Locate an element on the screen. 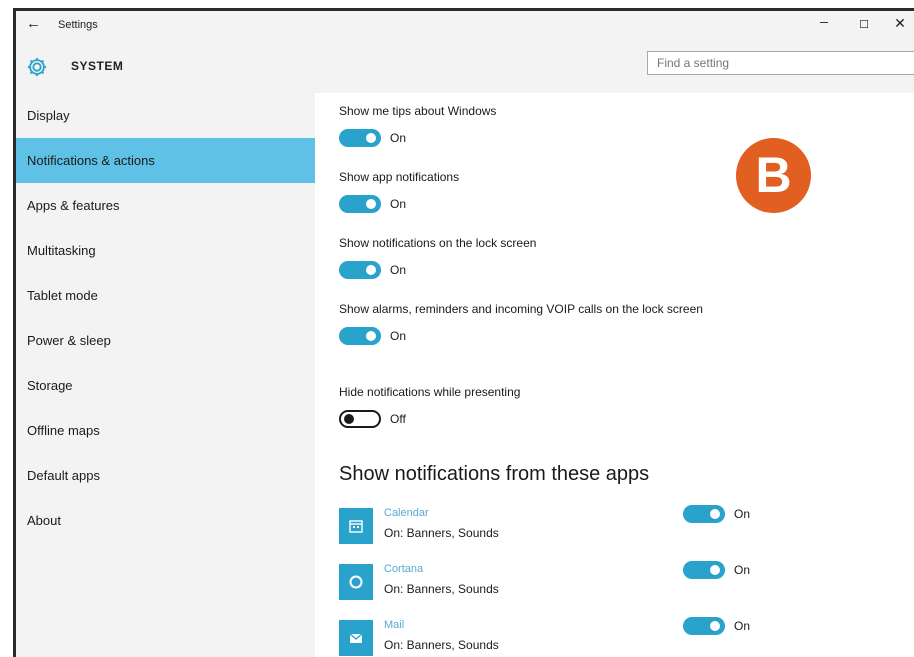  title-bar: ← Settings – ☐ ✕ is located at coordinates (465, 26).